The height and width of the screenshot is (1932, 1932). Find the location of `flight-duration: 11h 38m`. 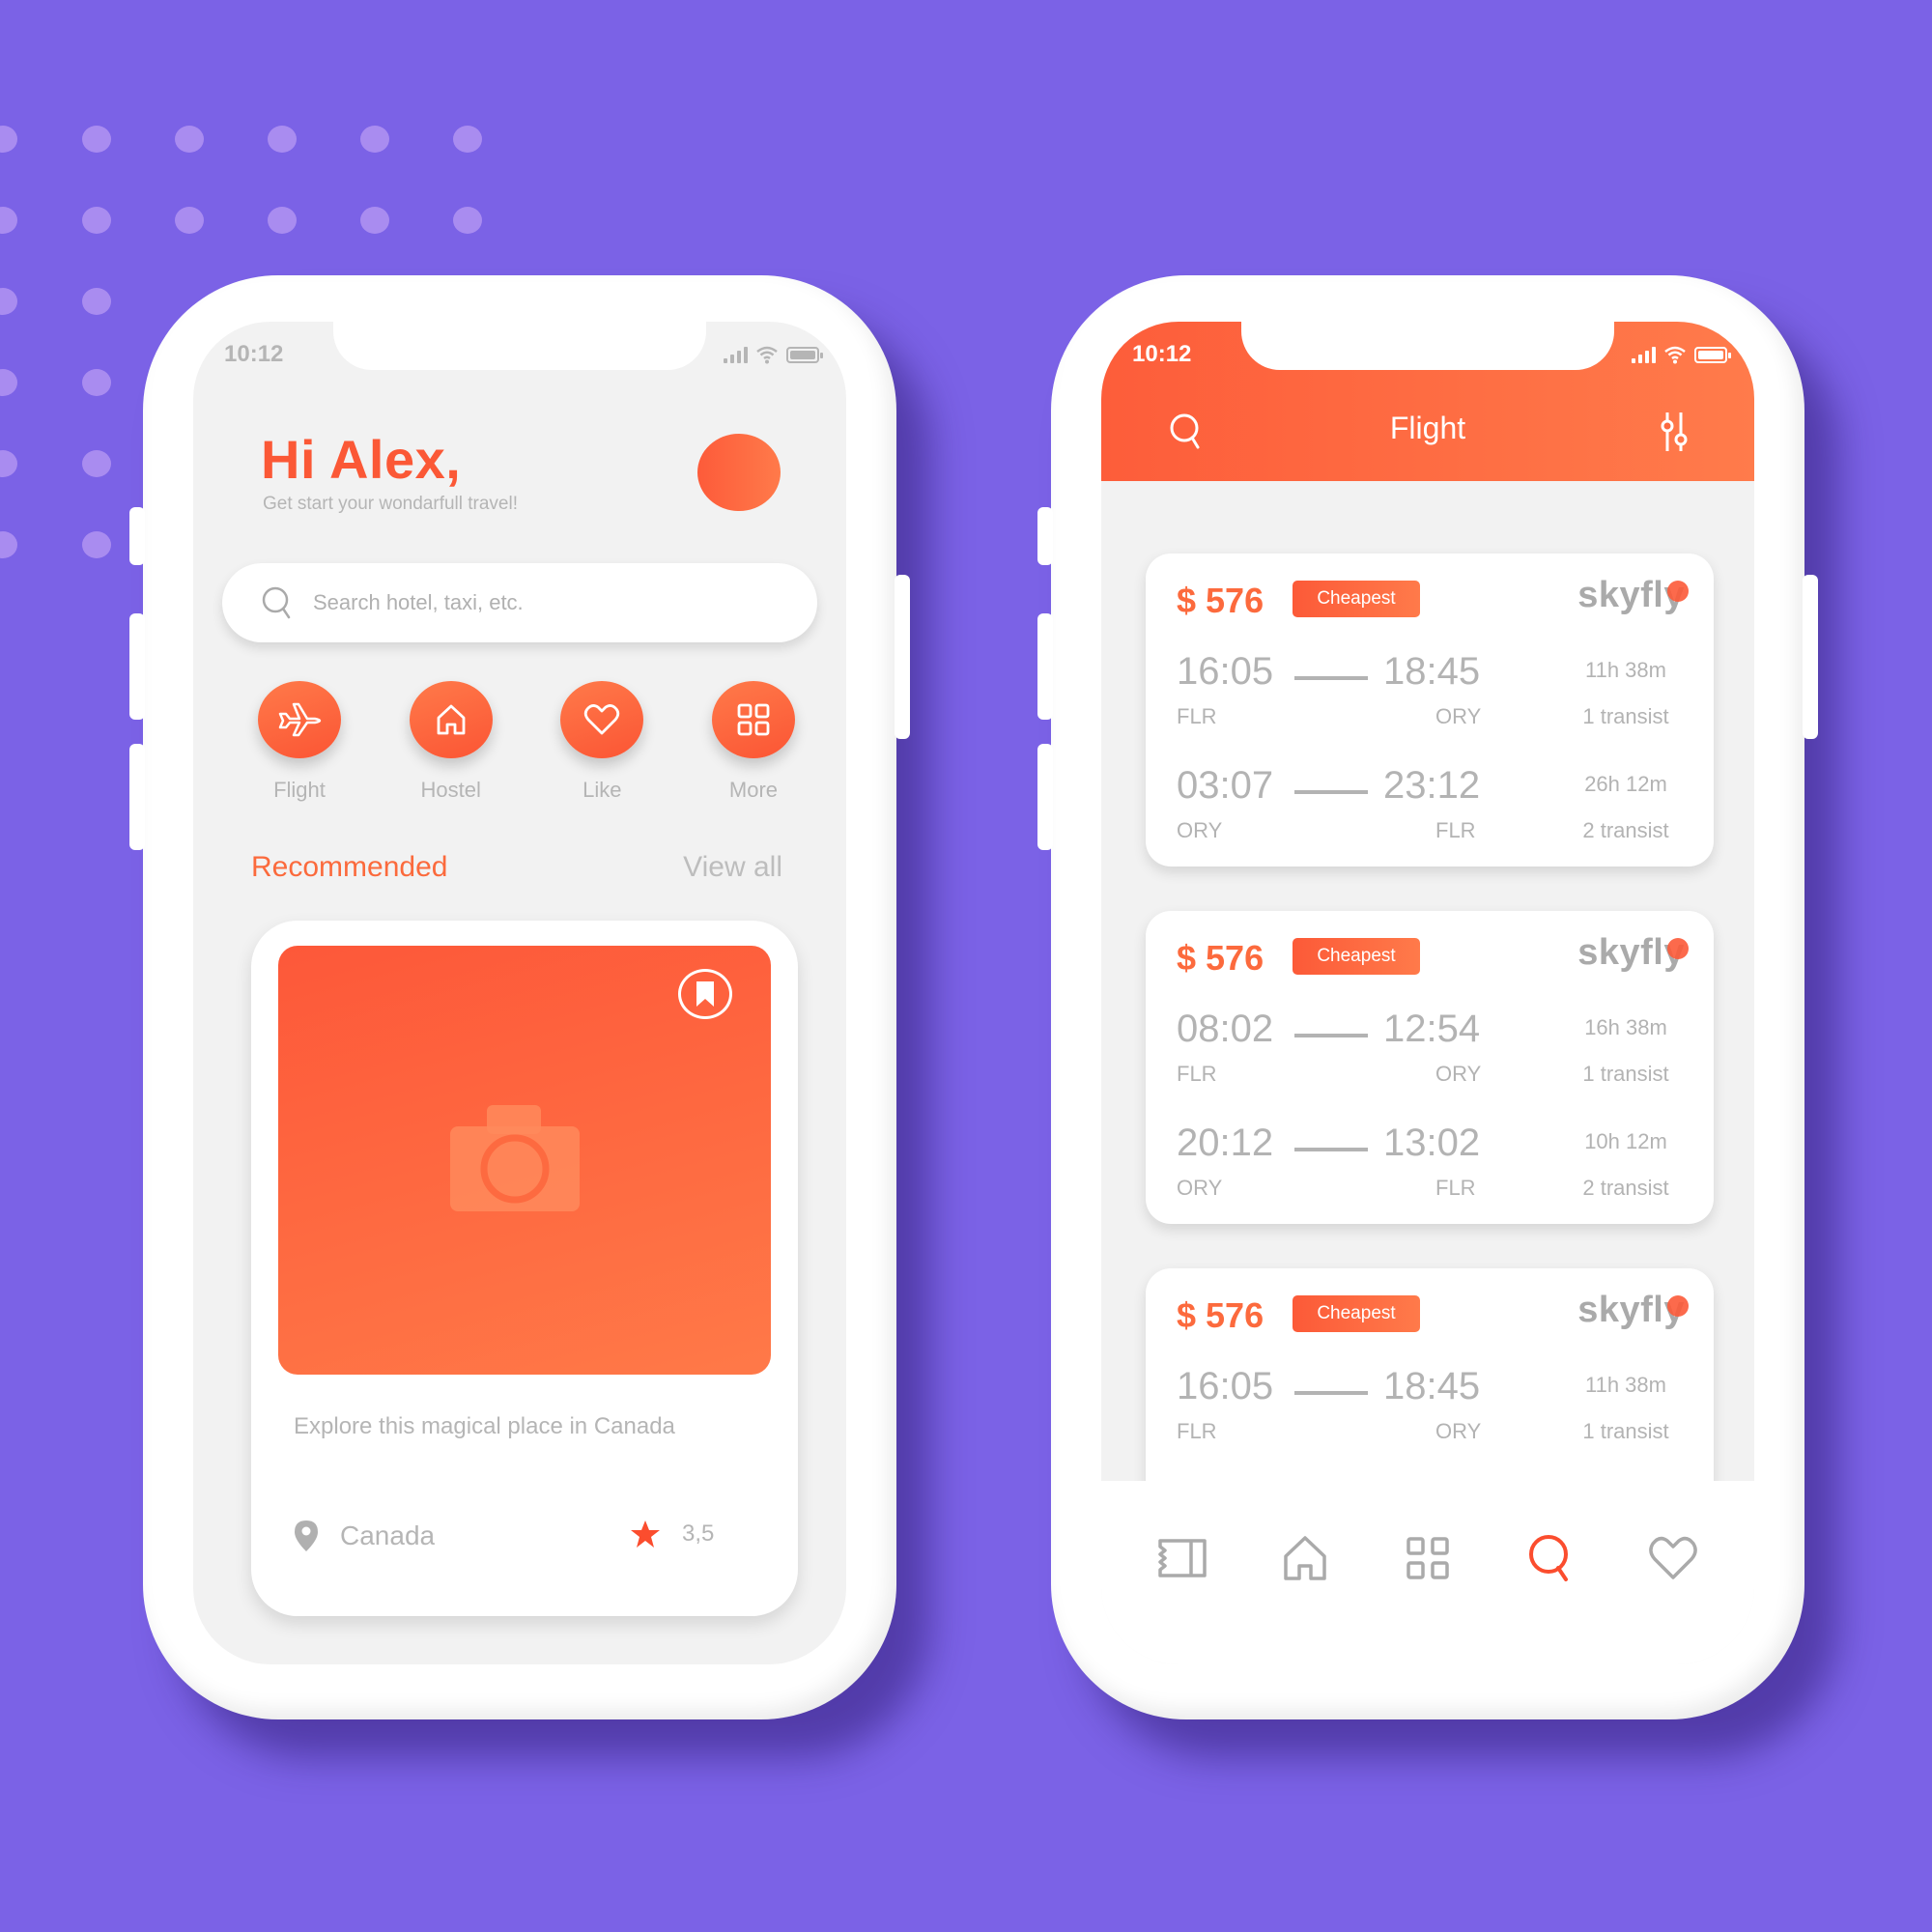

flight-duration: 11h 38m is located at coordinates (1625, 670).